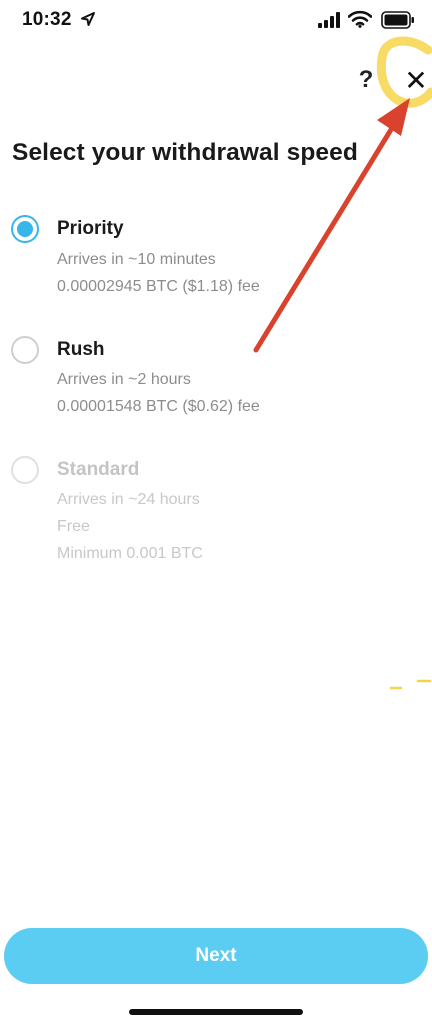 The width and height of the screenshot is (432, 1024). What do you see at coordinates (397, 20) in the screenshot?
I see `battery-icon` at bounding box center [397, 20].